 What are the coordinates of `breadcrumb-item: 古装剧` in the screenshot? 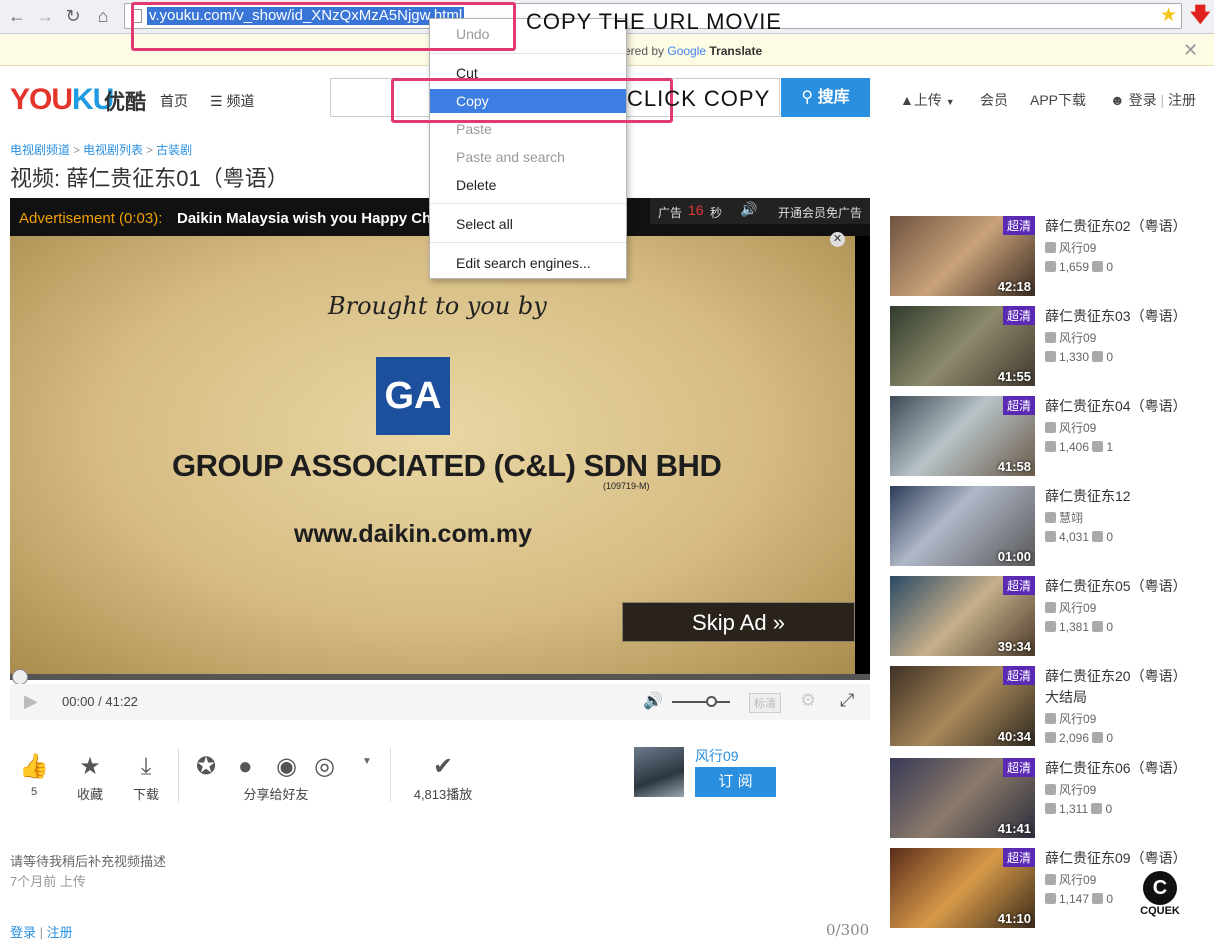 It's located at (174, 150).